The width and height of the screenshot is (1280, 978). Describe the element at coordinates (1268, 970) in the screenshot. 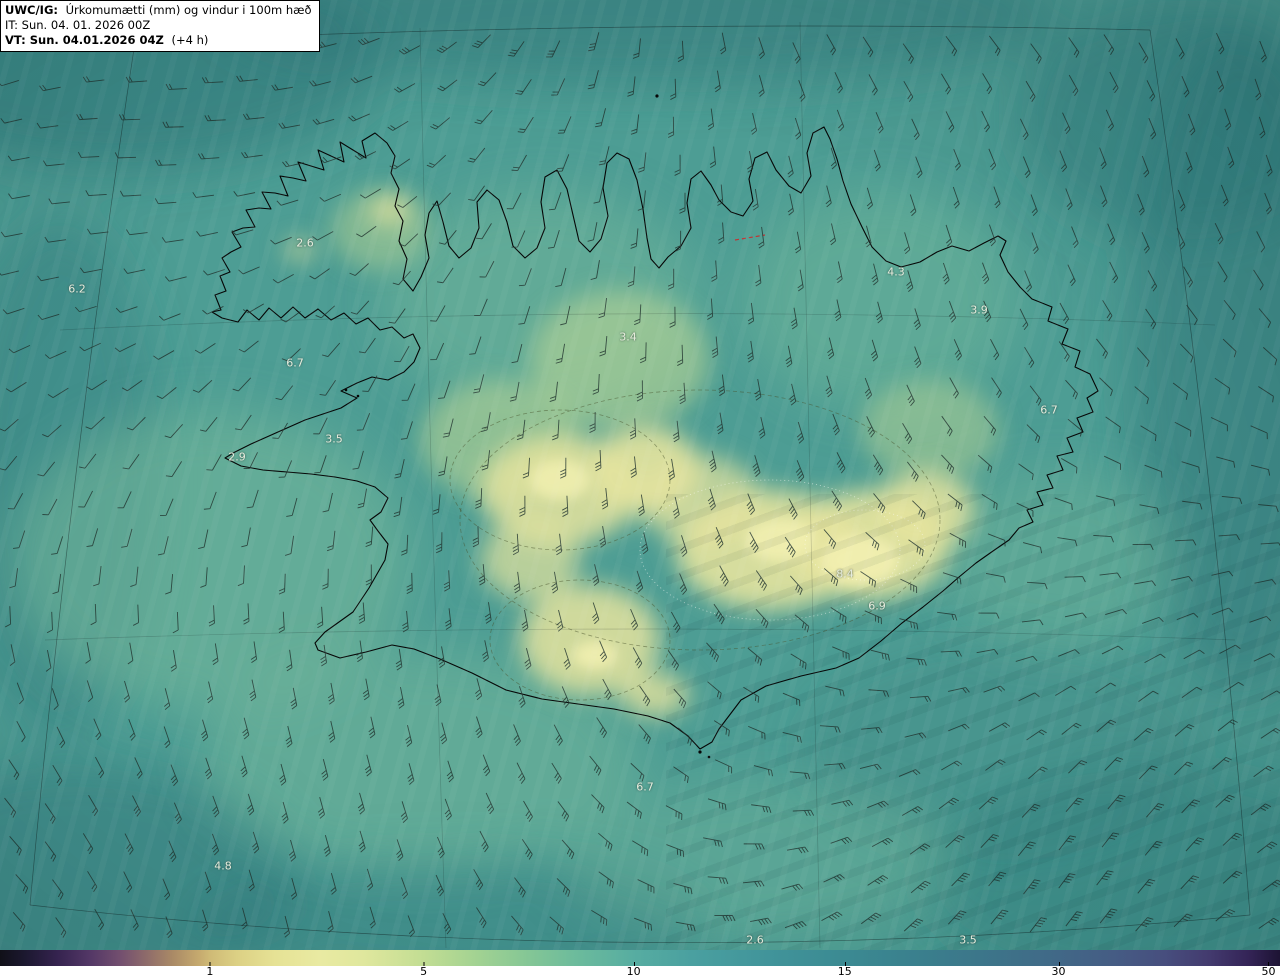

I see `colorbar-tick-label: 50` at that location.